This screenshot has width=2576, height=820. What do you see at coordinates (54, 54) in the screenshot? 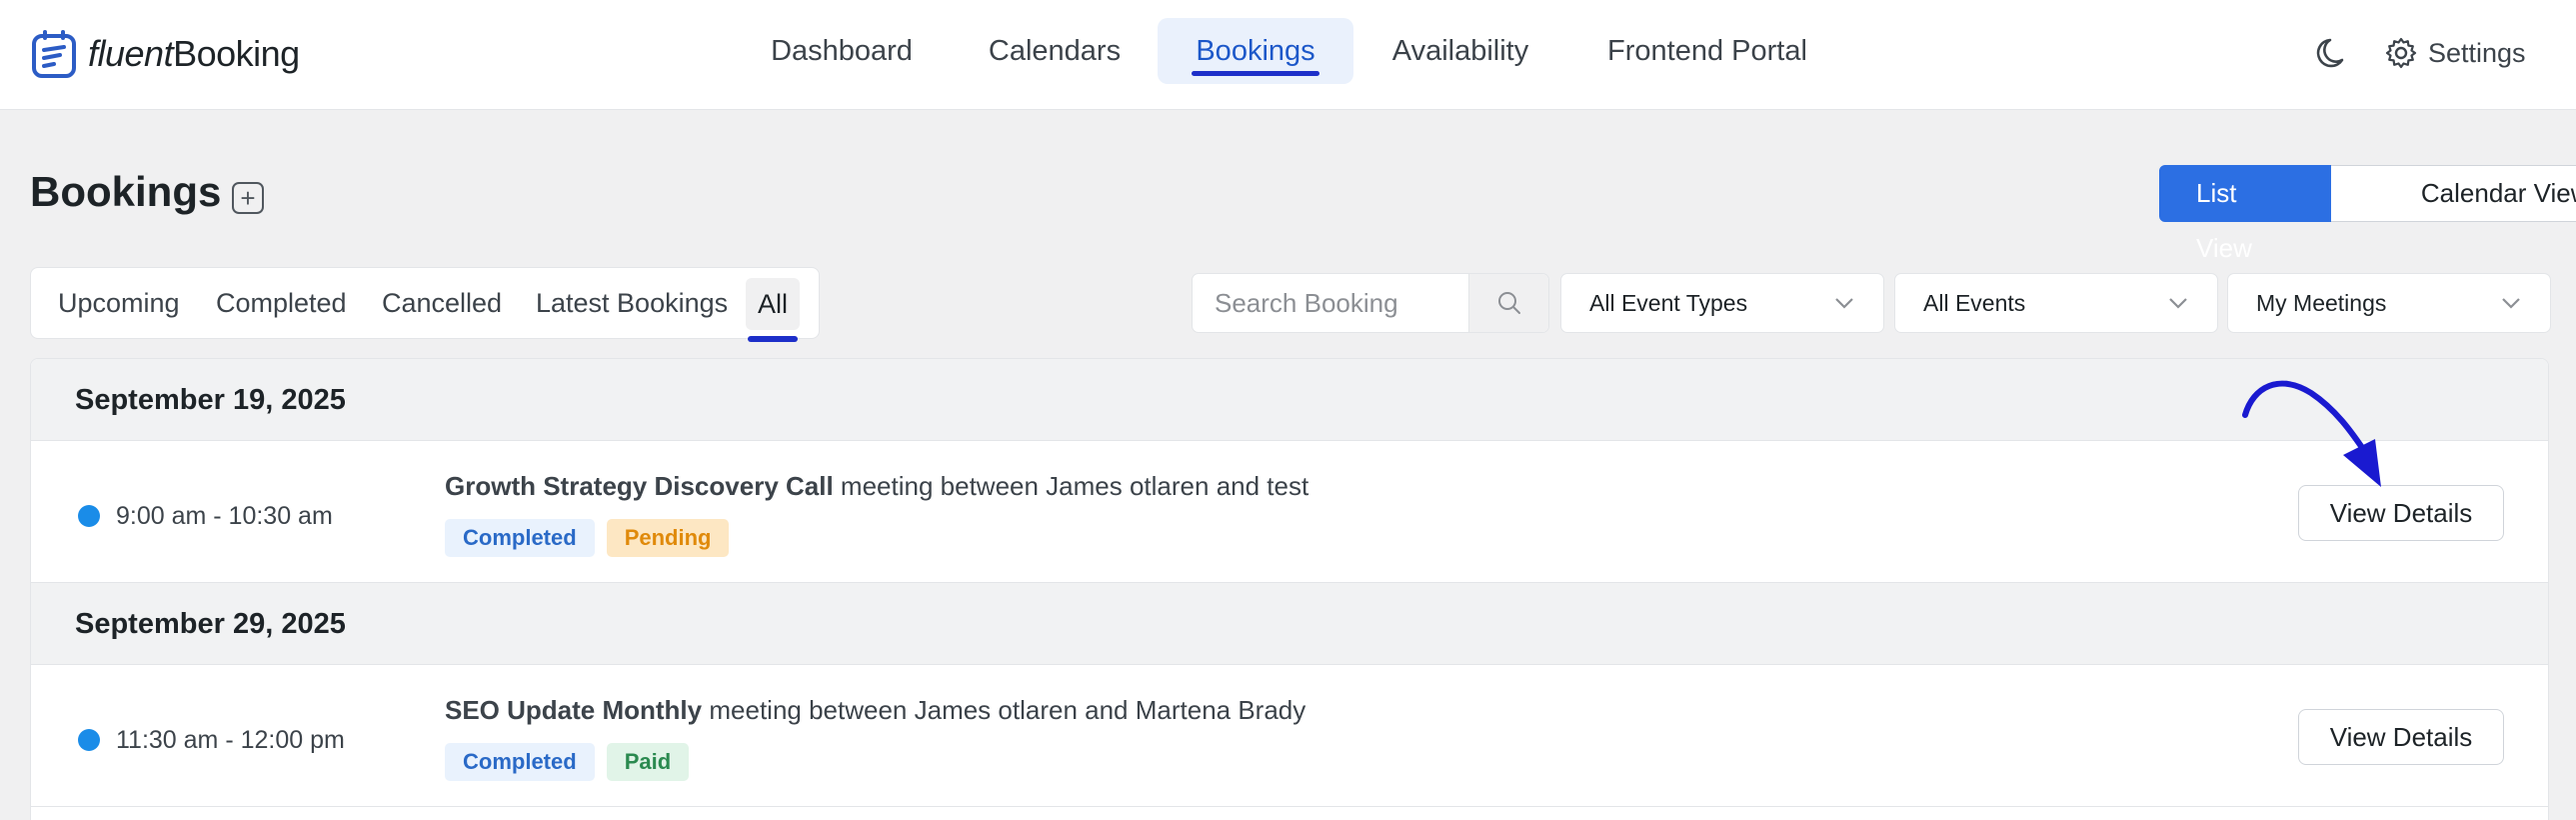
I see `calendar-logo-icon` at bounding box center [54, 54].